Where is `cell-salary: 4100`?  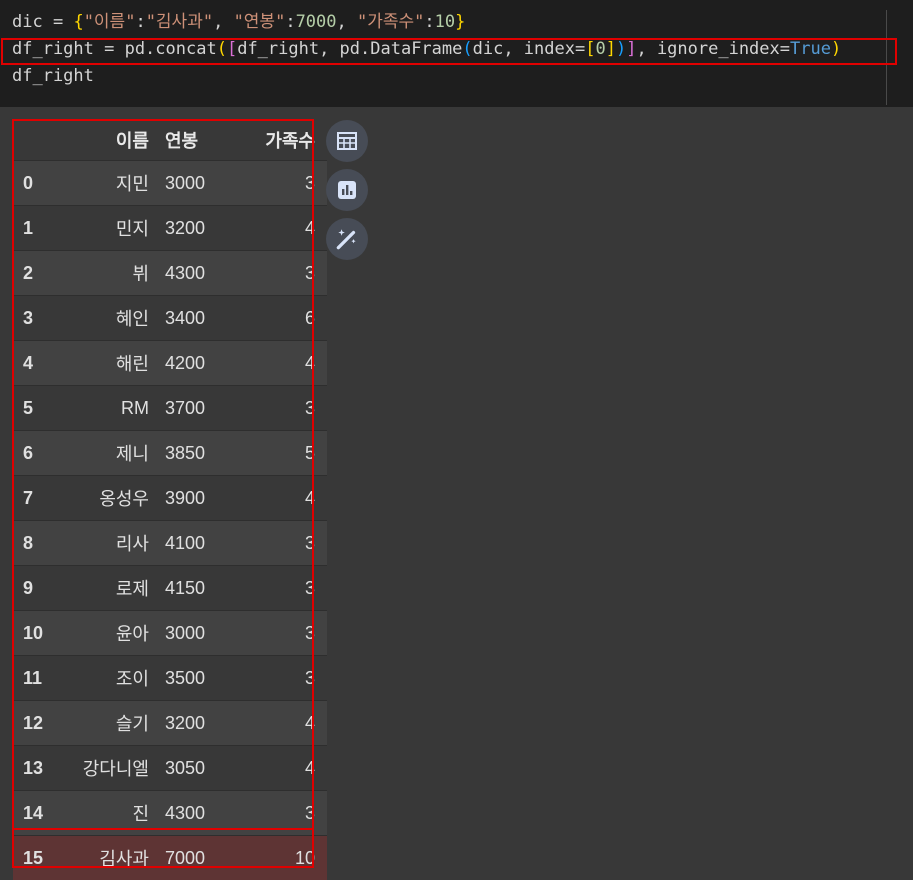
cell-salary: 4100 is located at coordinates (192, 543).